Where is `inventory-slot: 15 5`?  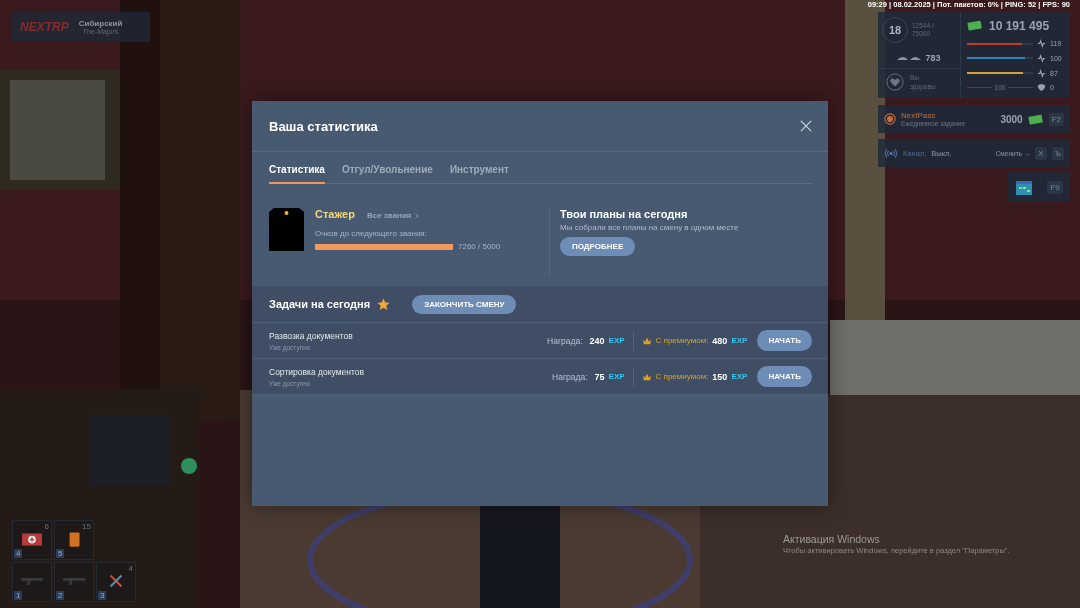
inventory-slot: 15 5 is located at coordinates (74, 540).